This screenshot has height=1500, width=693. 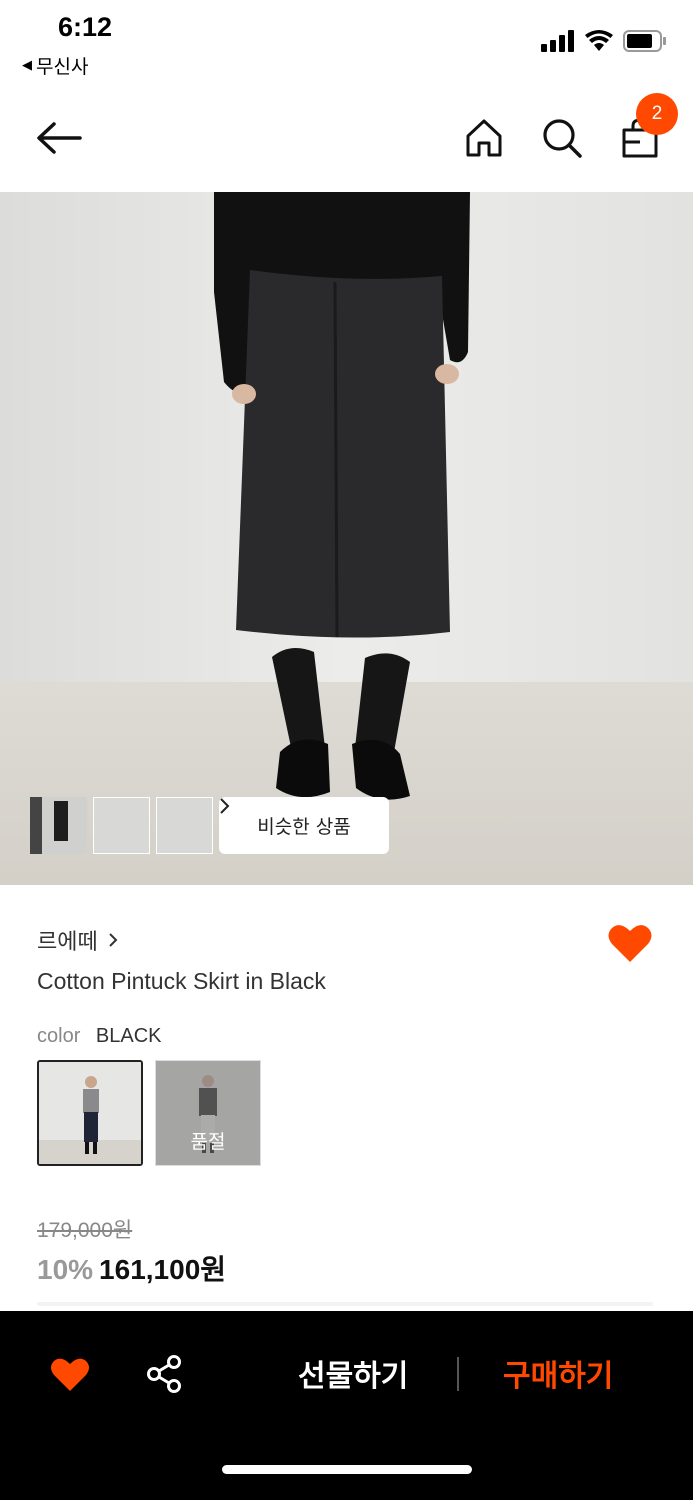 I want to click on color-row: color BLACK, so click(x=99, y=1036).